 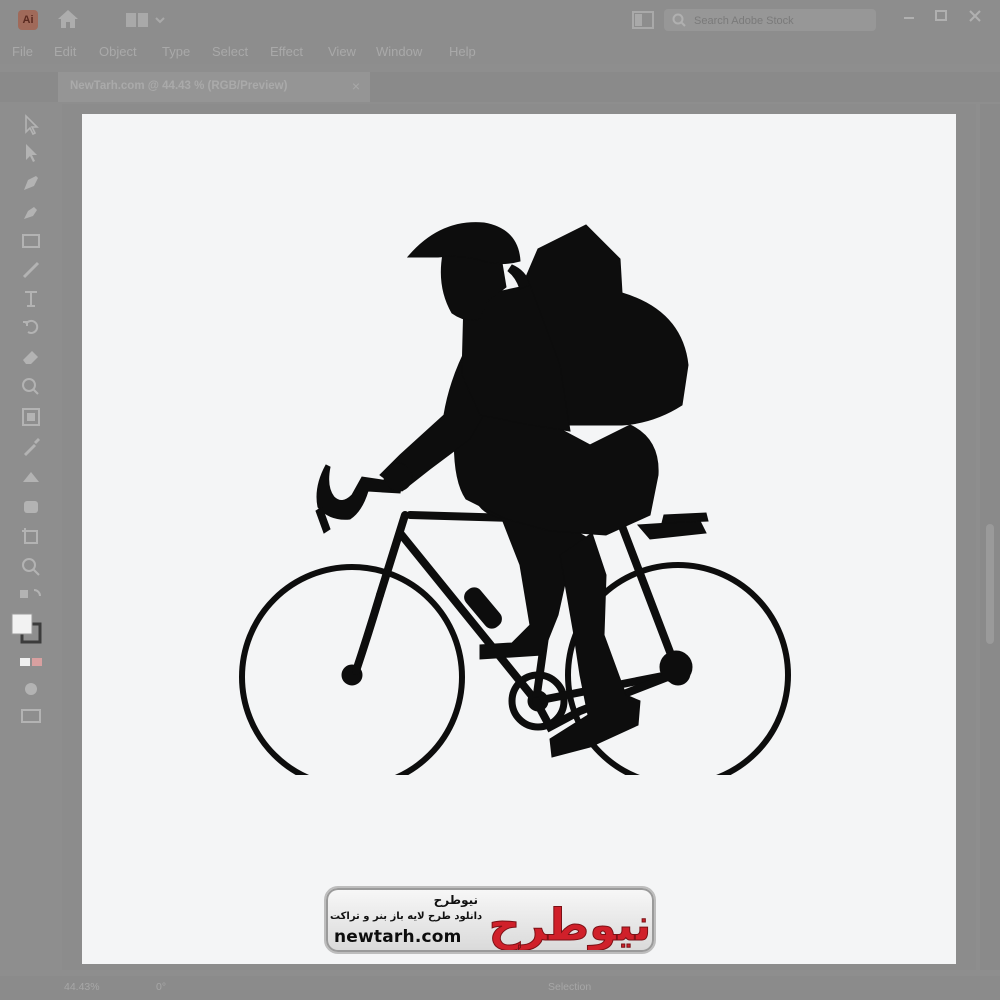 What do you see at coordinates (230, 51) in the screenshot?
I see `menu-select: Select` at bounding box center [230, 51].